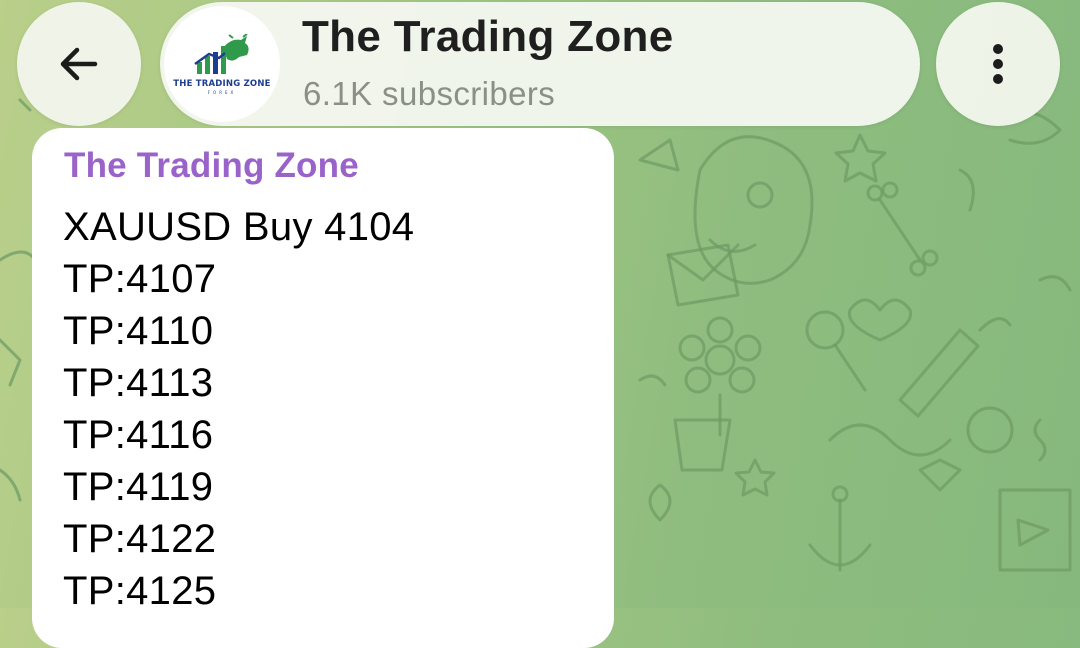 The image size is (1080, 648). What do you see at coordinates (138, 435) in the screenshot?
I see `message-line: TP:4116` at bounding box center [138, 435].